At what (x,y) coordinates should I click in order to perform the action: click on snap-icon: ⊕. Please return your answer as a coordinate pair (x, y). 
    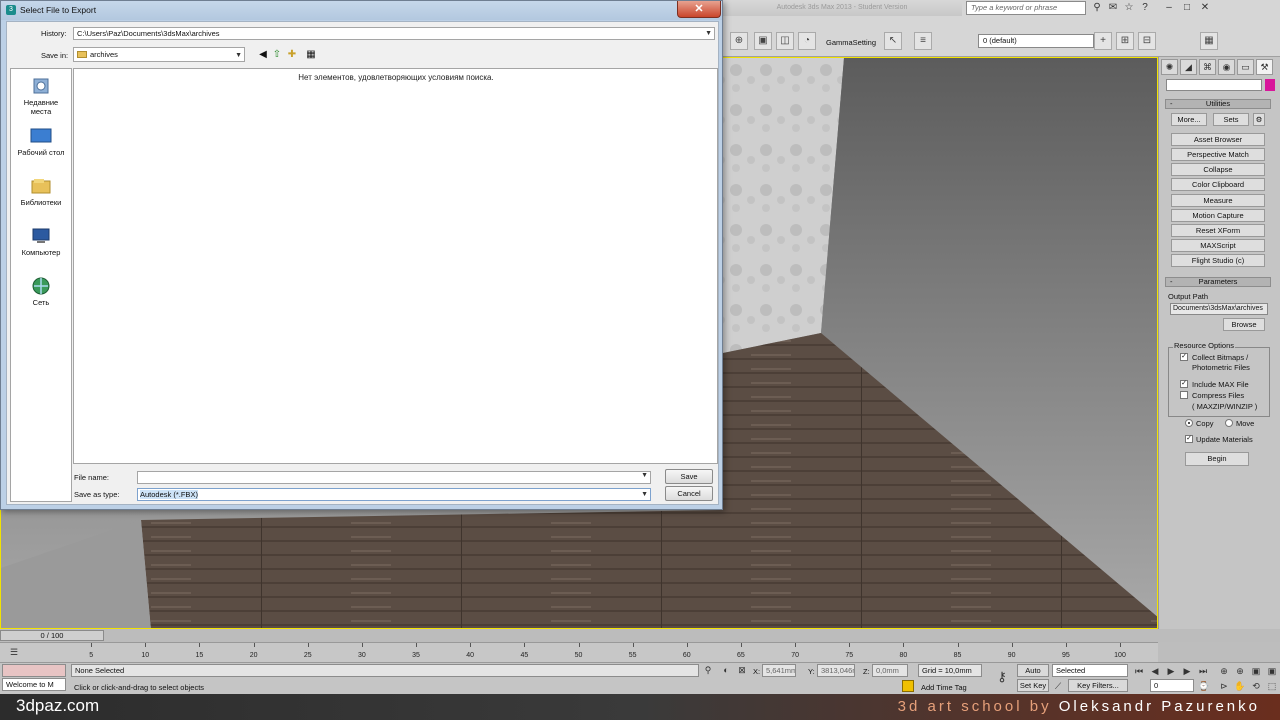
    Looking at the image, I should click on (739, 41).